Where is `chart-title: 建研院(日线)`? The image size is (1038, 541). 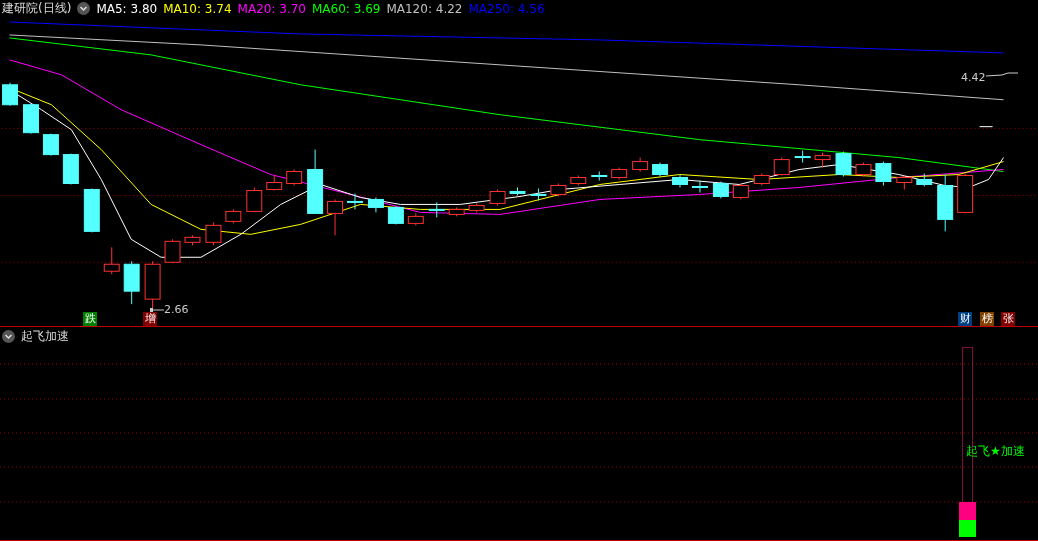
chart-title: 建研院(日线) is located at coordinates (37, 9).